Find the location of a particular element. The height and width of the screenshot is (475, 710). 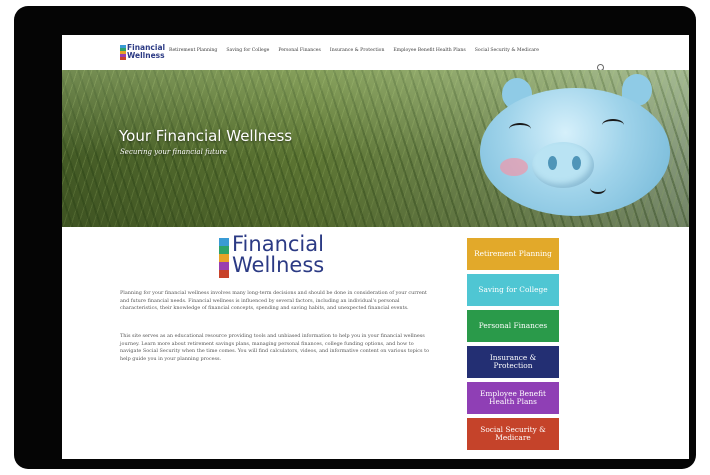

site-logo: Financial Wellness is located at coordinates (146, 52).